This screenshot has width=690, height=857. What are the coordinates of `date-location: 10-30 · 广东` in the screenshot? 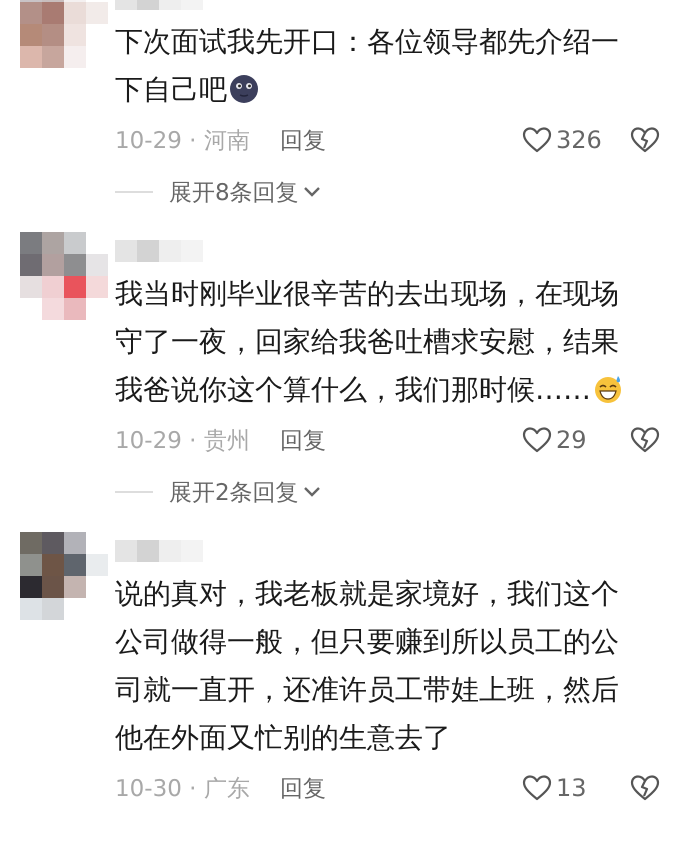 It's located at (182, 789).